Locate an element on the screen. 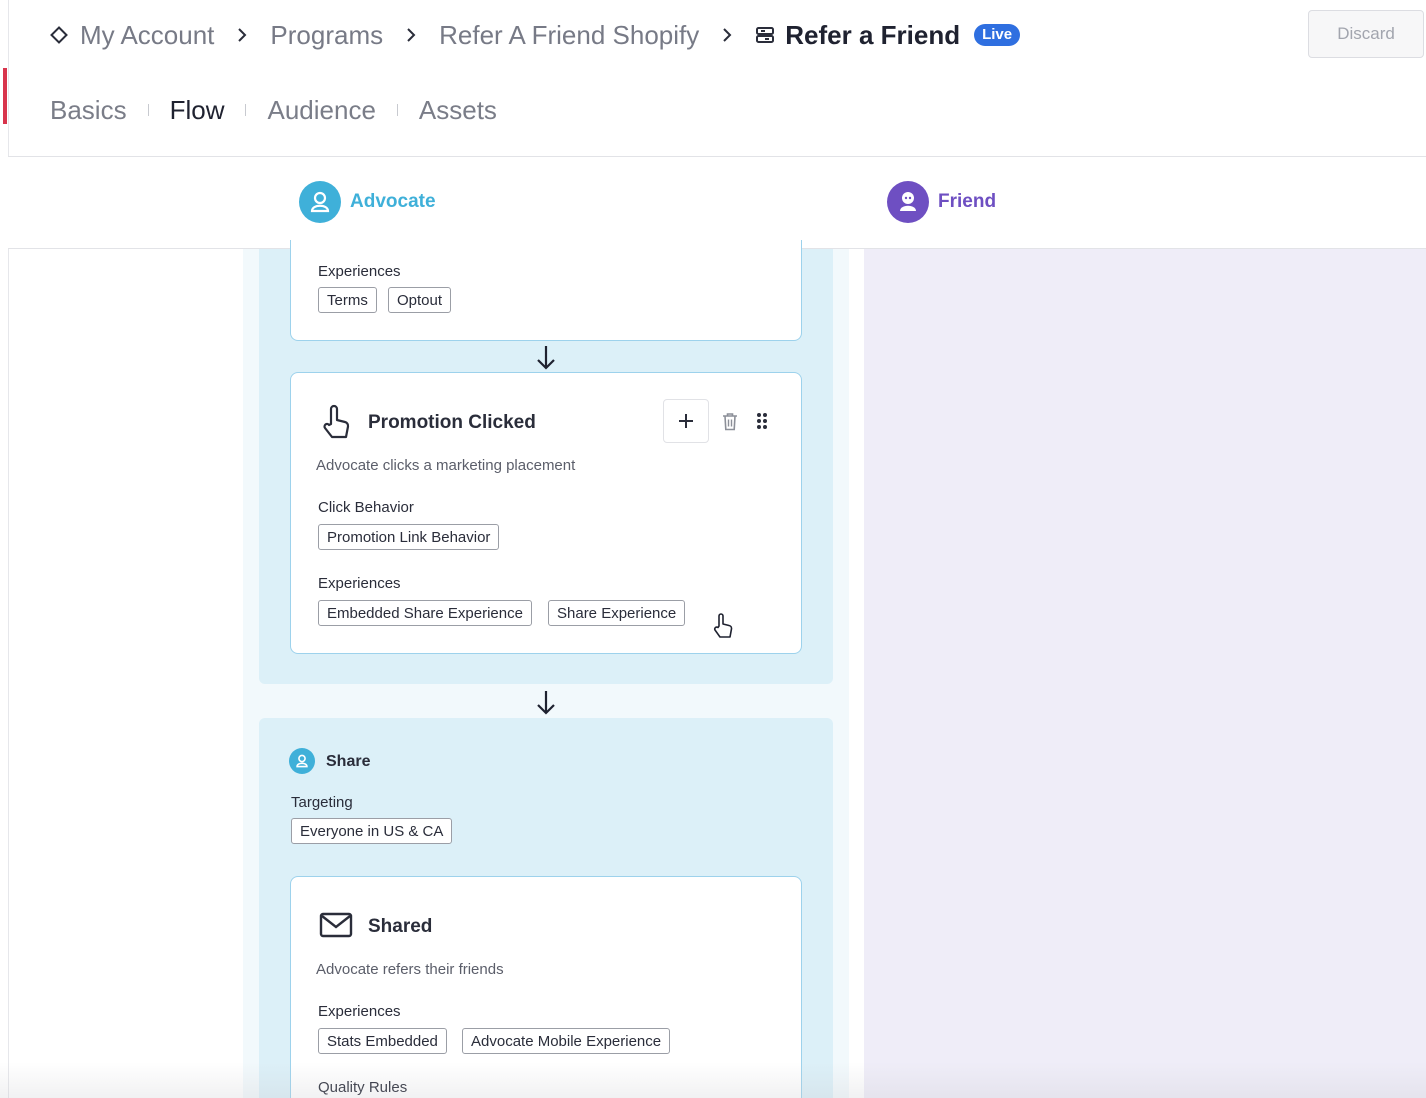 The height and width of the screenshot is (1098, 1426). trash-icon is located at coordinates (730, 421).